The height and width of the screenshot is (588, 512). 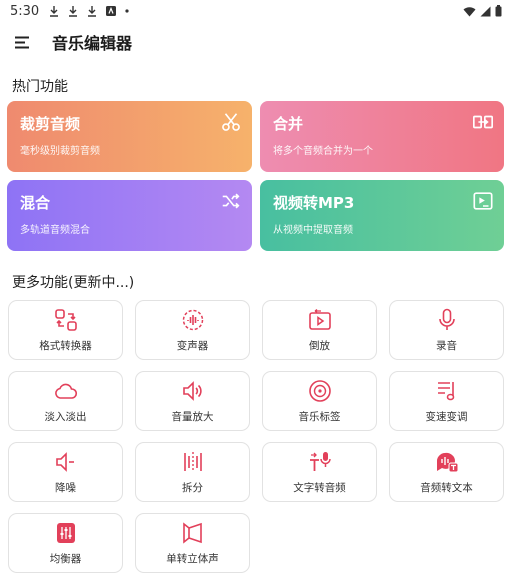 I want to click on app-title: 音乐编辑器, so click(x=92, y=43).